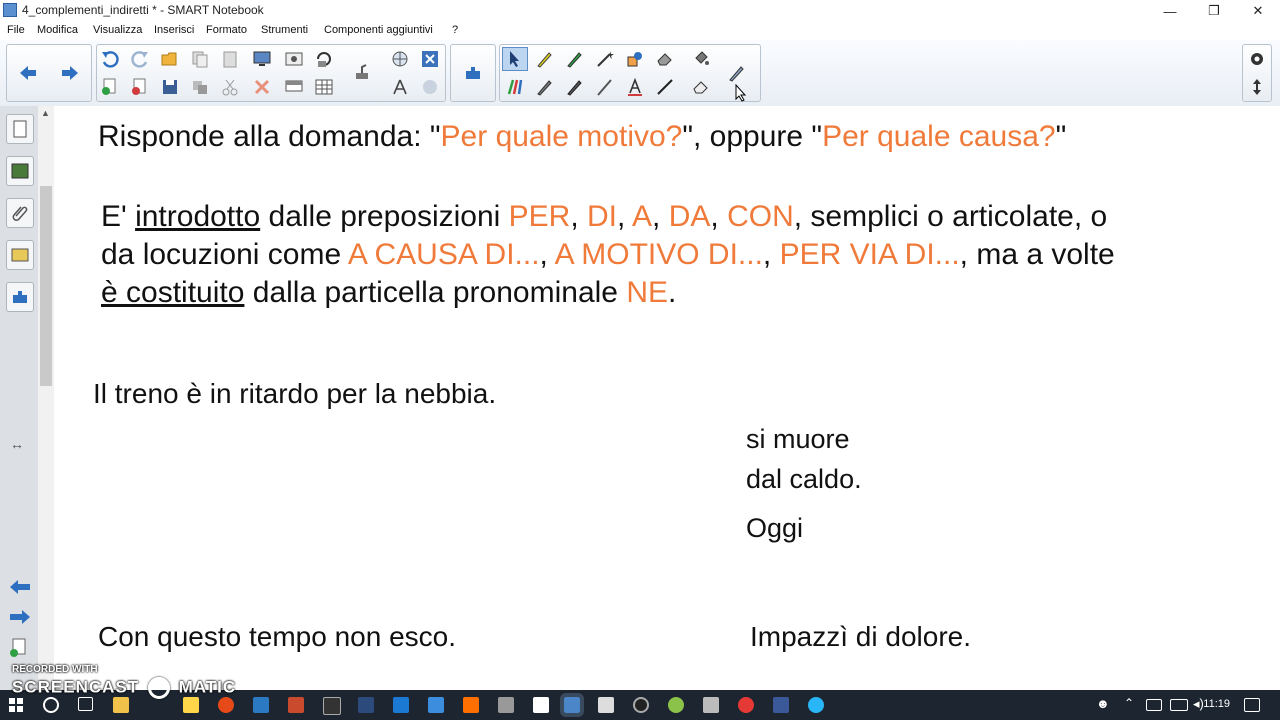 This screenshot has height=720, width=1280. What do you see at coordinates (140, 59) in the screenshot?
I see `redo-icon` at bounding box center [140, 59].